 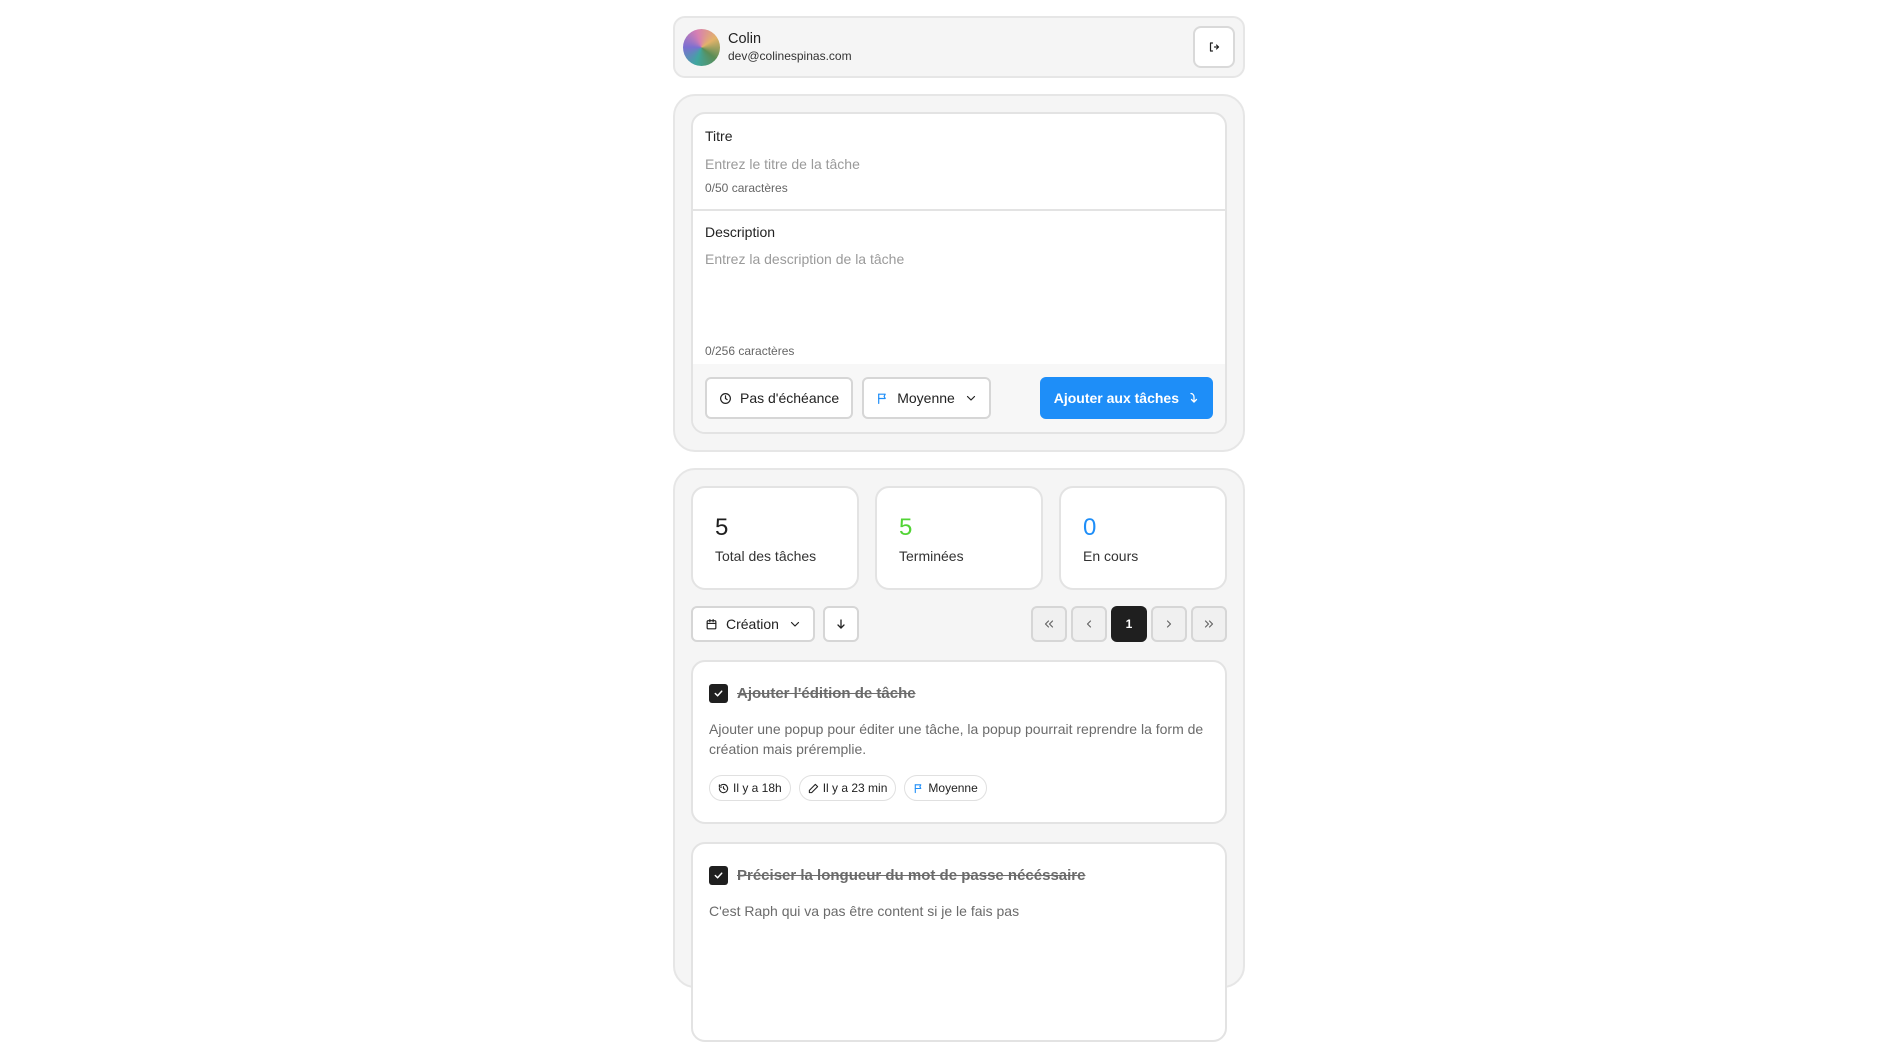 I want to click on stat-completed-label: Terminées, so click(x=931, y=556).